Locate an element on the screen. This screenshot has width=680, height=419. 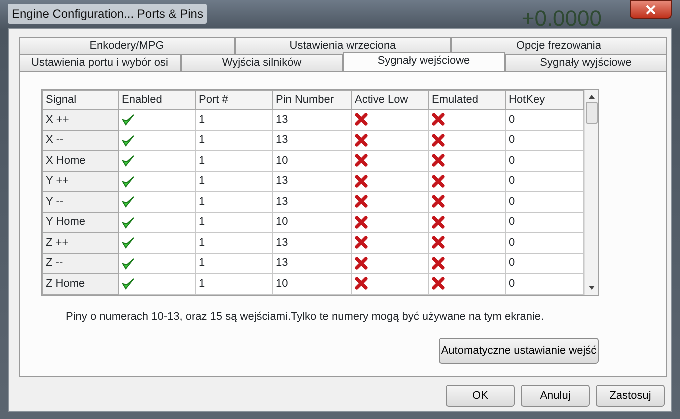
table-cell: X -- is located at coordinates (80, 140).